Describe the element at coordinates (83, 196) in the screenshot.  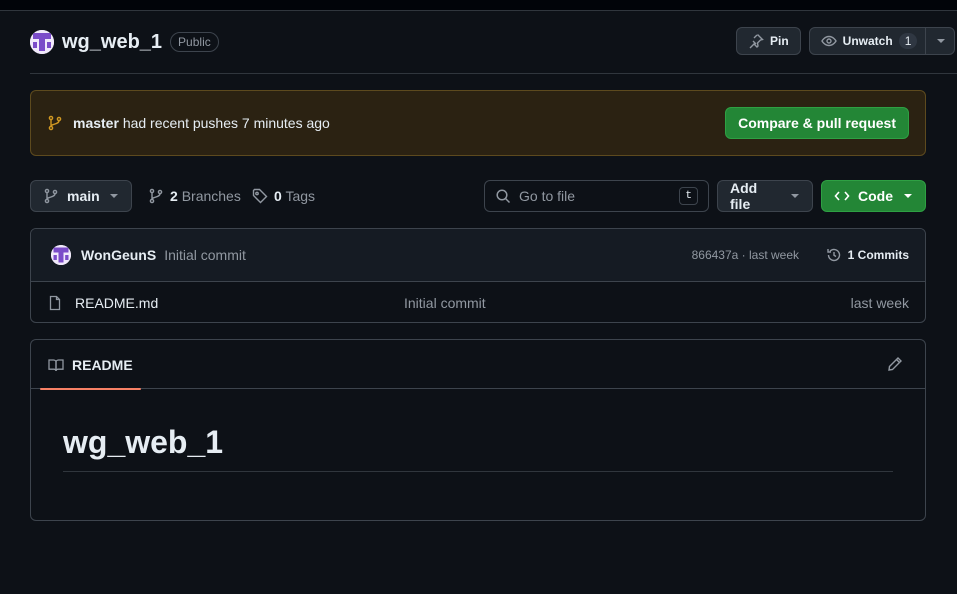
I see `branch-name: main` at that location.